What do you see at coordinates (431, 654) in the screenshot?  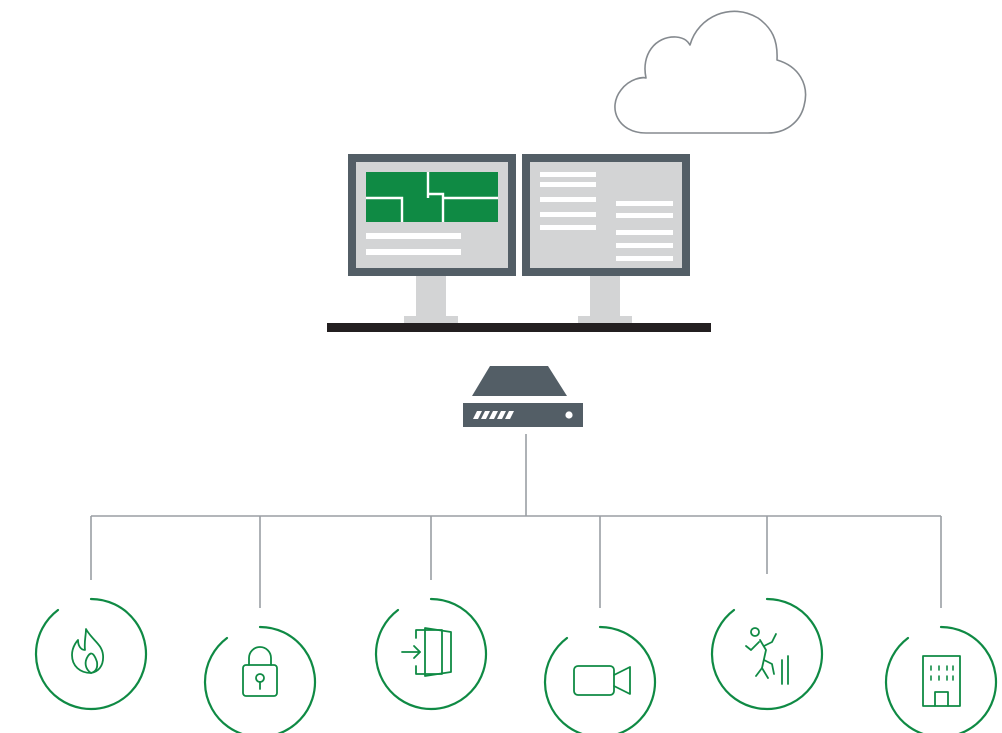 I see `door-entry-icon` at bounding box center [431, 654].